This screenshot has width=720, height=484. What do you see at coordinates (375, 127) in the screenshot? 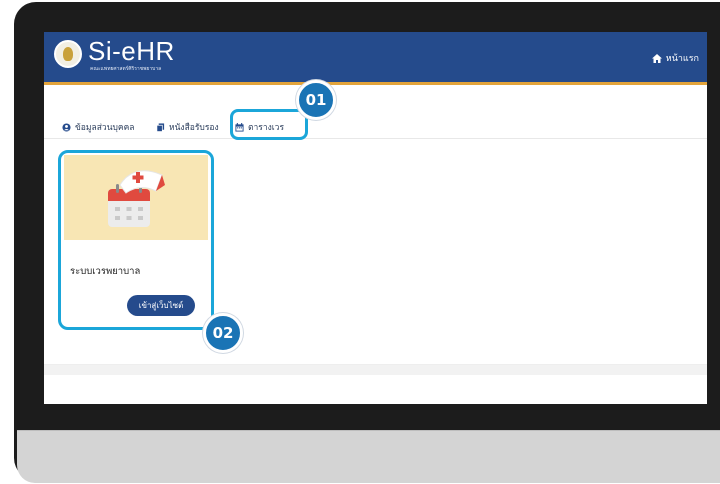
I see `tab-bar: ข้อมูลส่วนบุคคล หนังสือรับรอง ตารางเวร` at bounding box center [375, 127].